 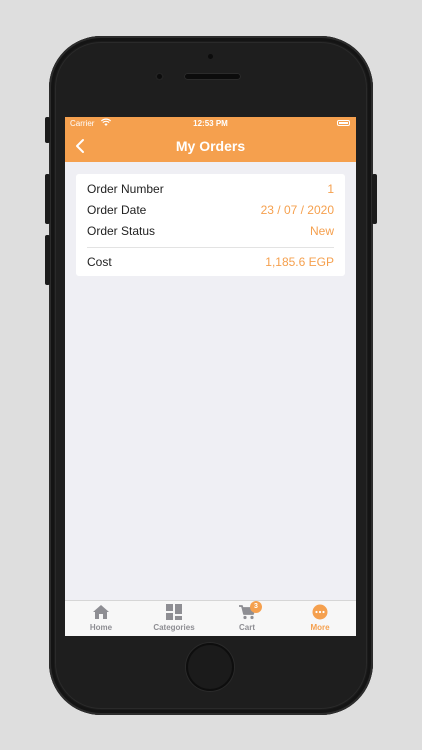 I want to click on tab-cart-label: Cart, so click(x=246, y=627).